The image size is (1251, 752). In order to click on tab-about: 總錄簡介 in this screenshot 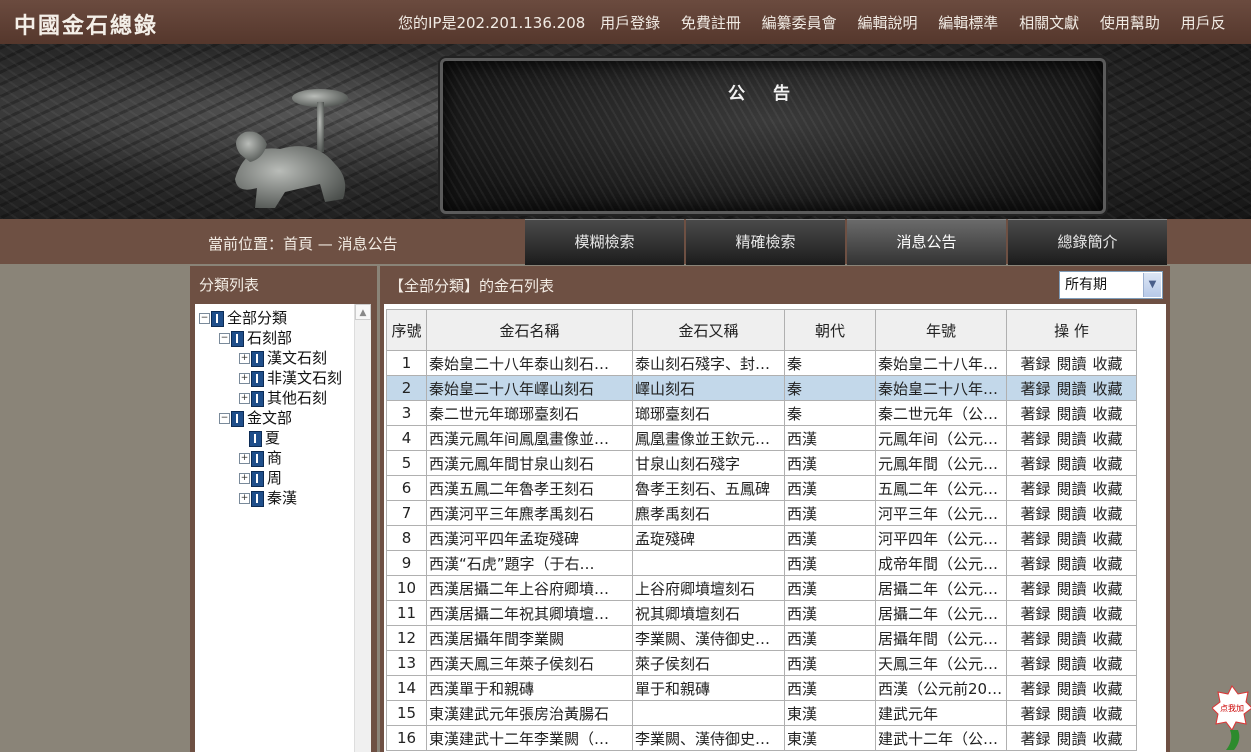, I will do `click(1087, 242)`.